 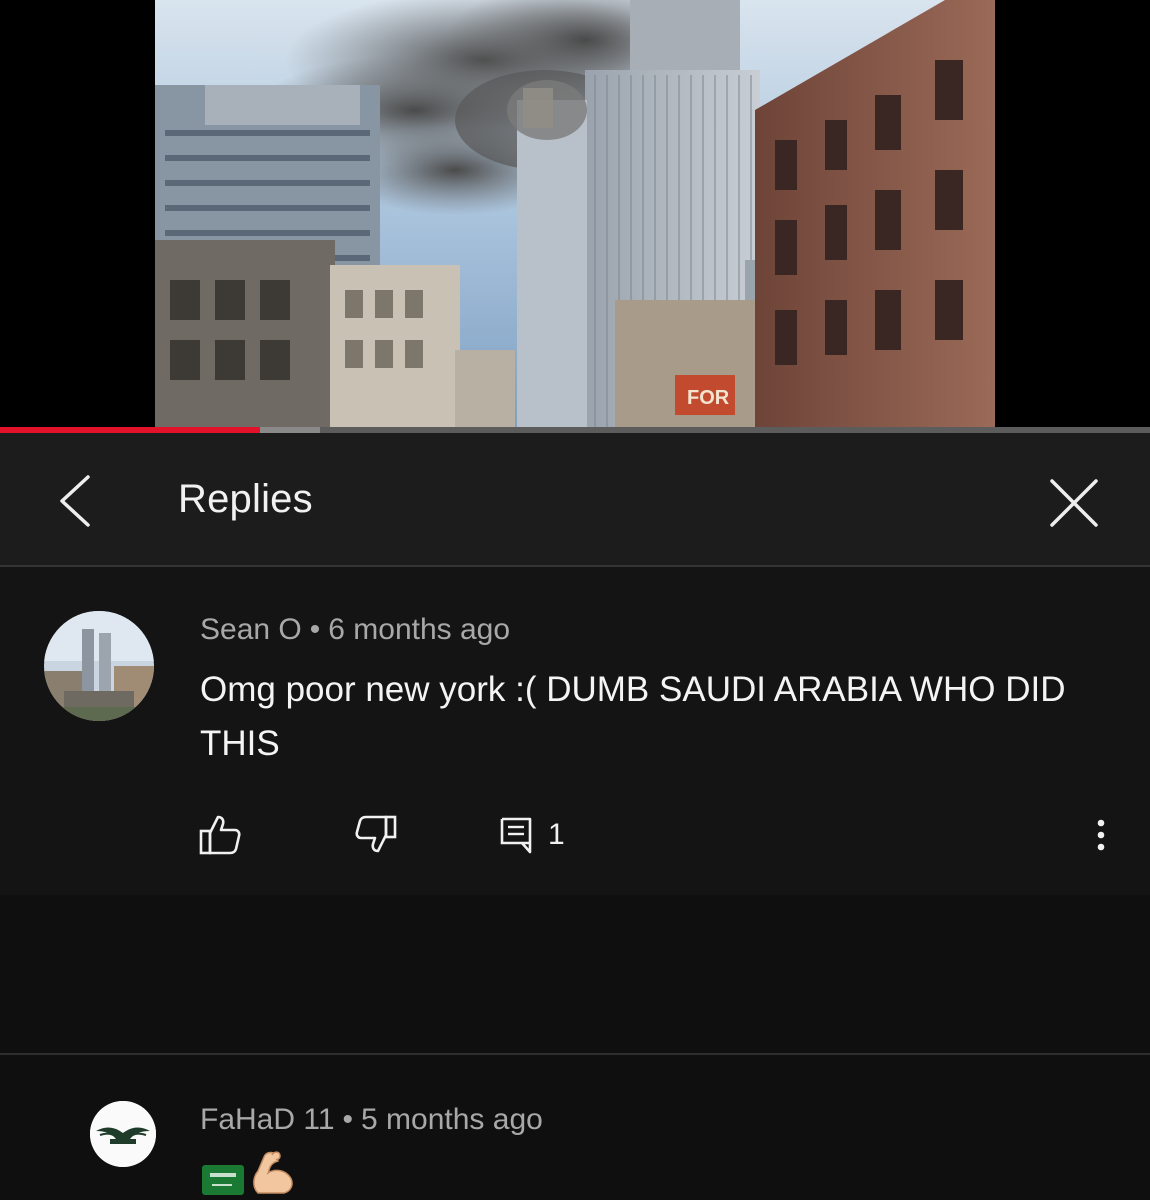 I want to click on reply-avatar, so click(x=123, y=1134).